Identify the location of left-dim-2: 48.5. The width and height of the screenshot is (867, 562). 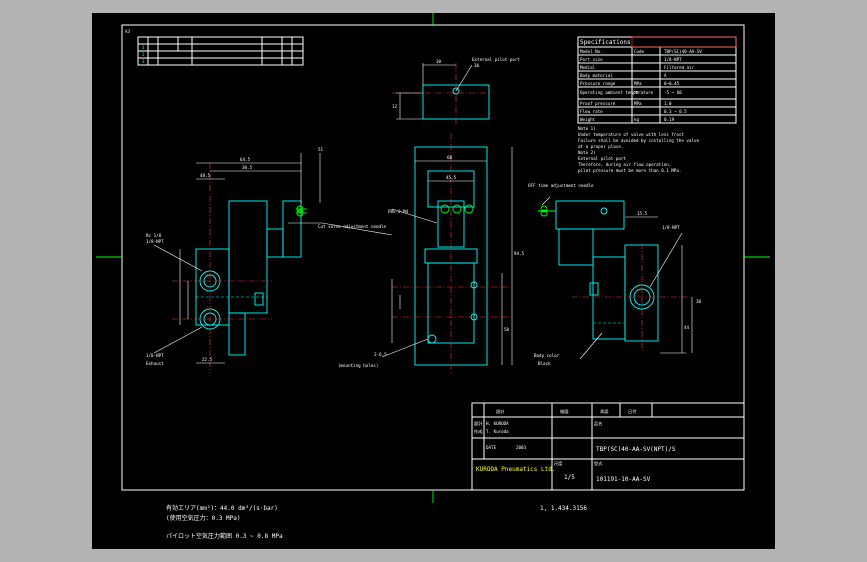
(205, 175).